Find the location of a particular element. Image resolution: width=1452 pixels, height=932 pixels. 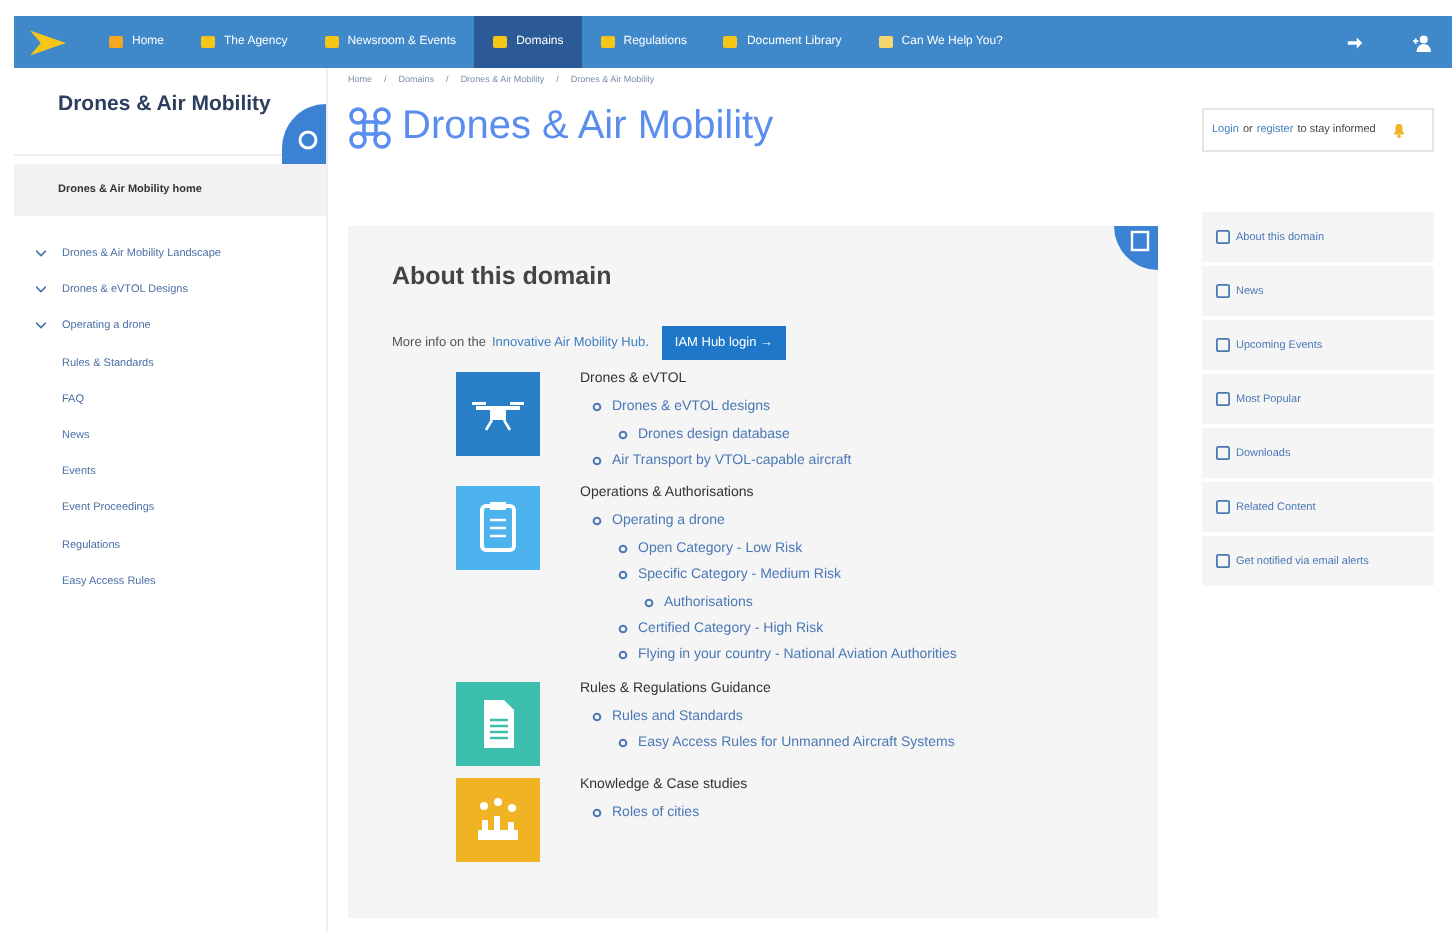

add-user-icon is located at coordinates (1422, 42).